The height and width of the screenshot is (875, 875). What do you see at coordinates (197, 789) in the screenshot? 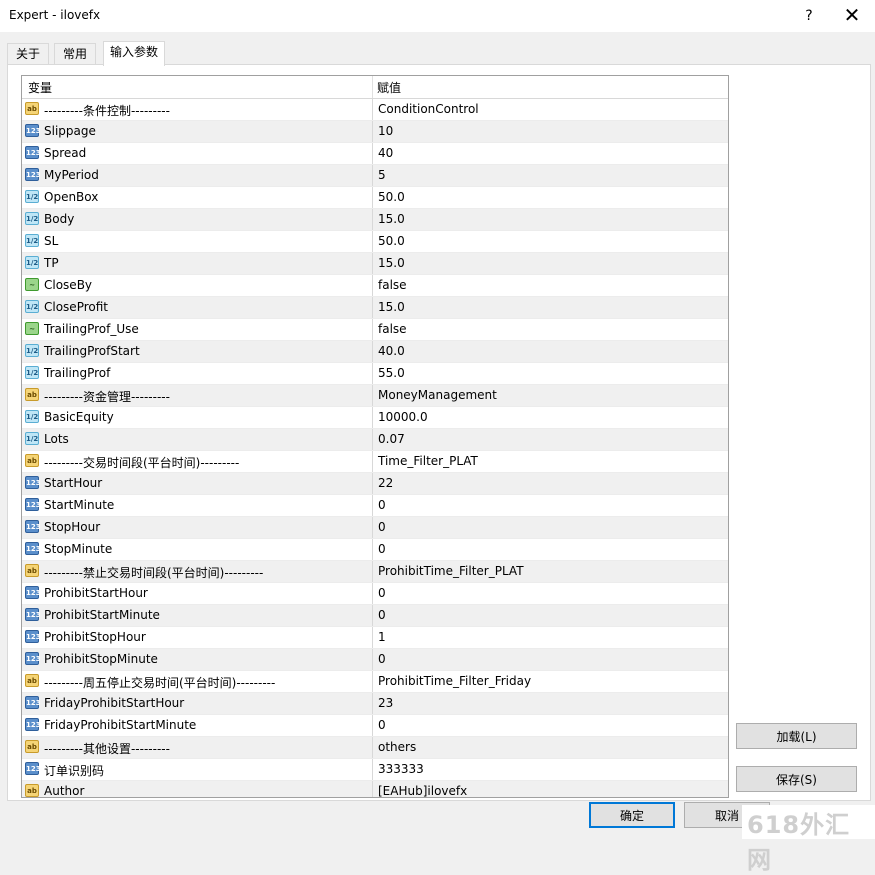
I see `parameter-name-cell: ab Author` at bounding box center [197, 789].